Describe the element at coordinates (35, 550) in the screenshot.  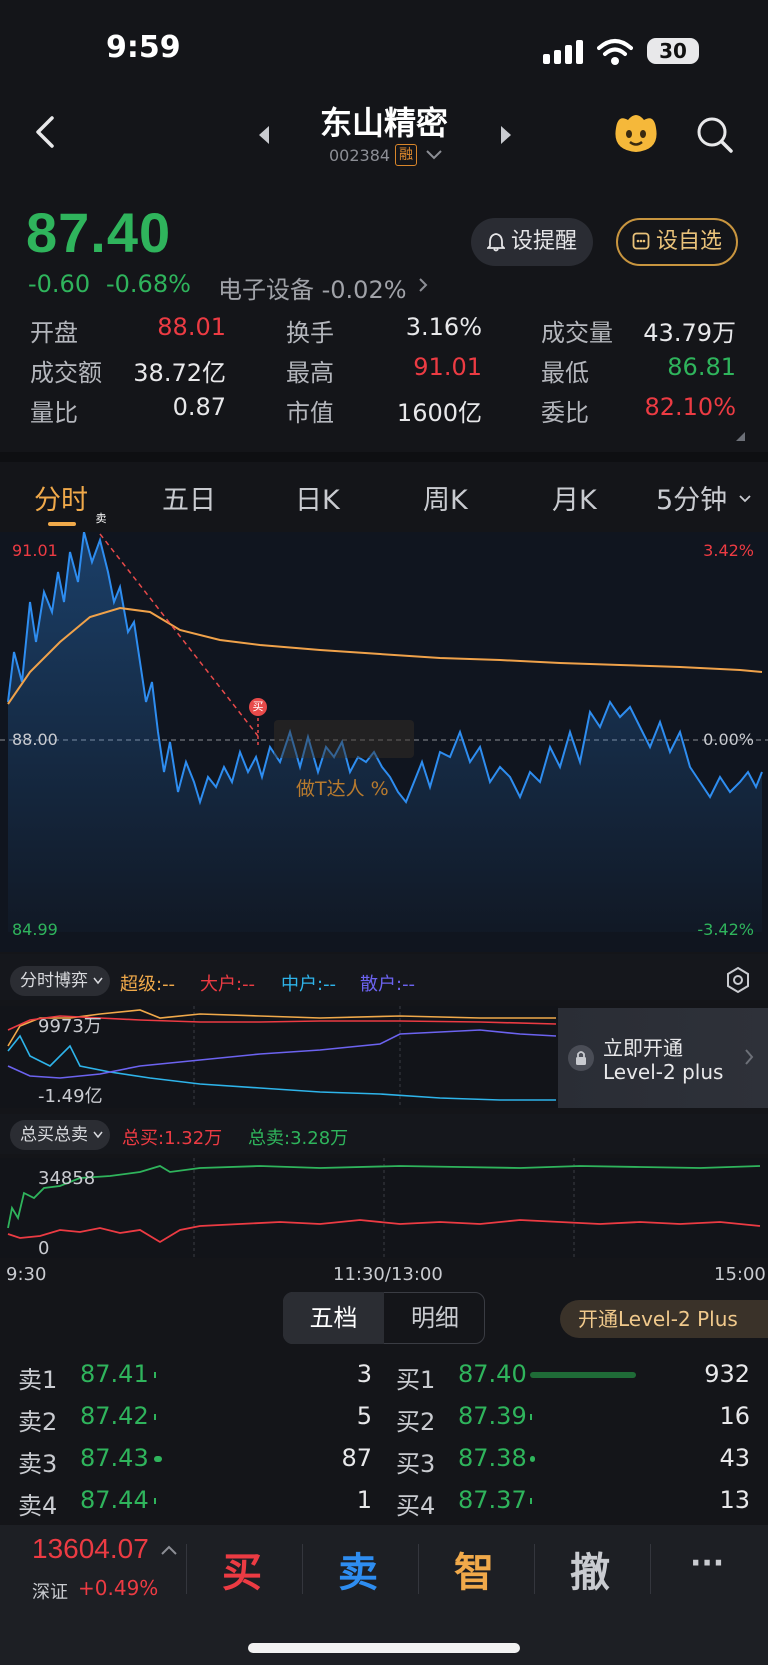
I see `y-high-label: 91.01` at that location.